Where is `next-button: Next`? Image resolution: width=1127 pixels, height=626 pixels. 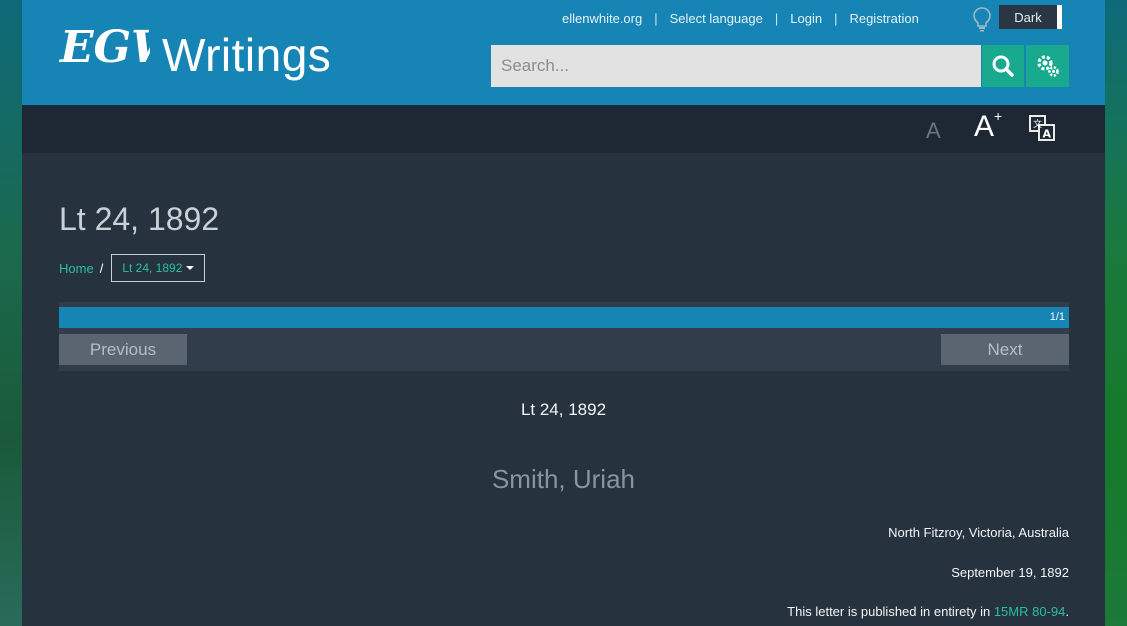 next-button: Next is located at coordinates (1005, 349).